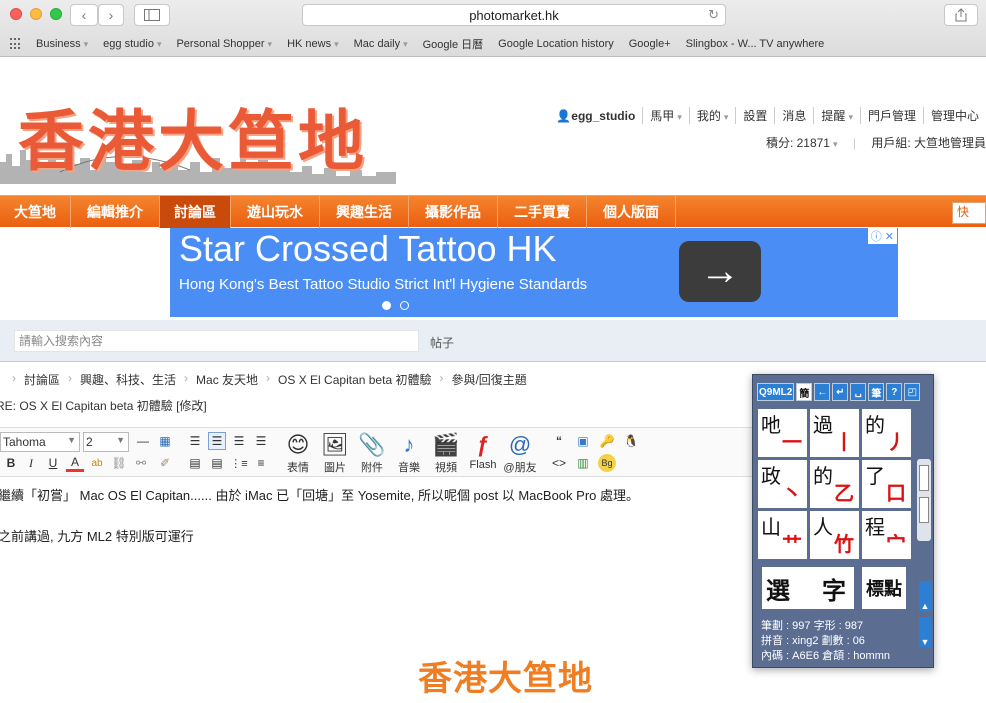 The image size is (986, 703). What do you see at coordinates (446, 453) in the screenshot?
I see `video-button: 🎬 視頻` at bounding box center [446, 453].